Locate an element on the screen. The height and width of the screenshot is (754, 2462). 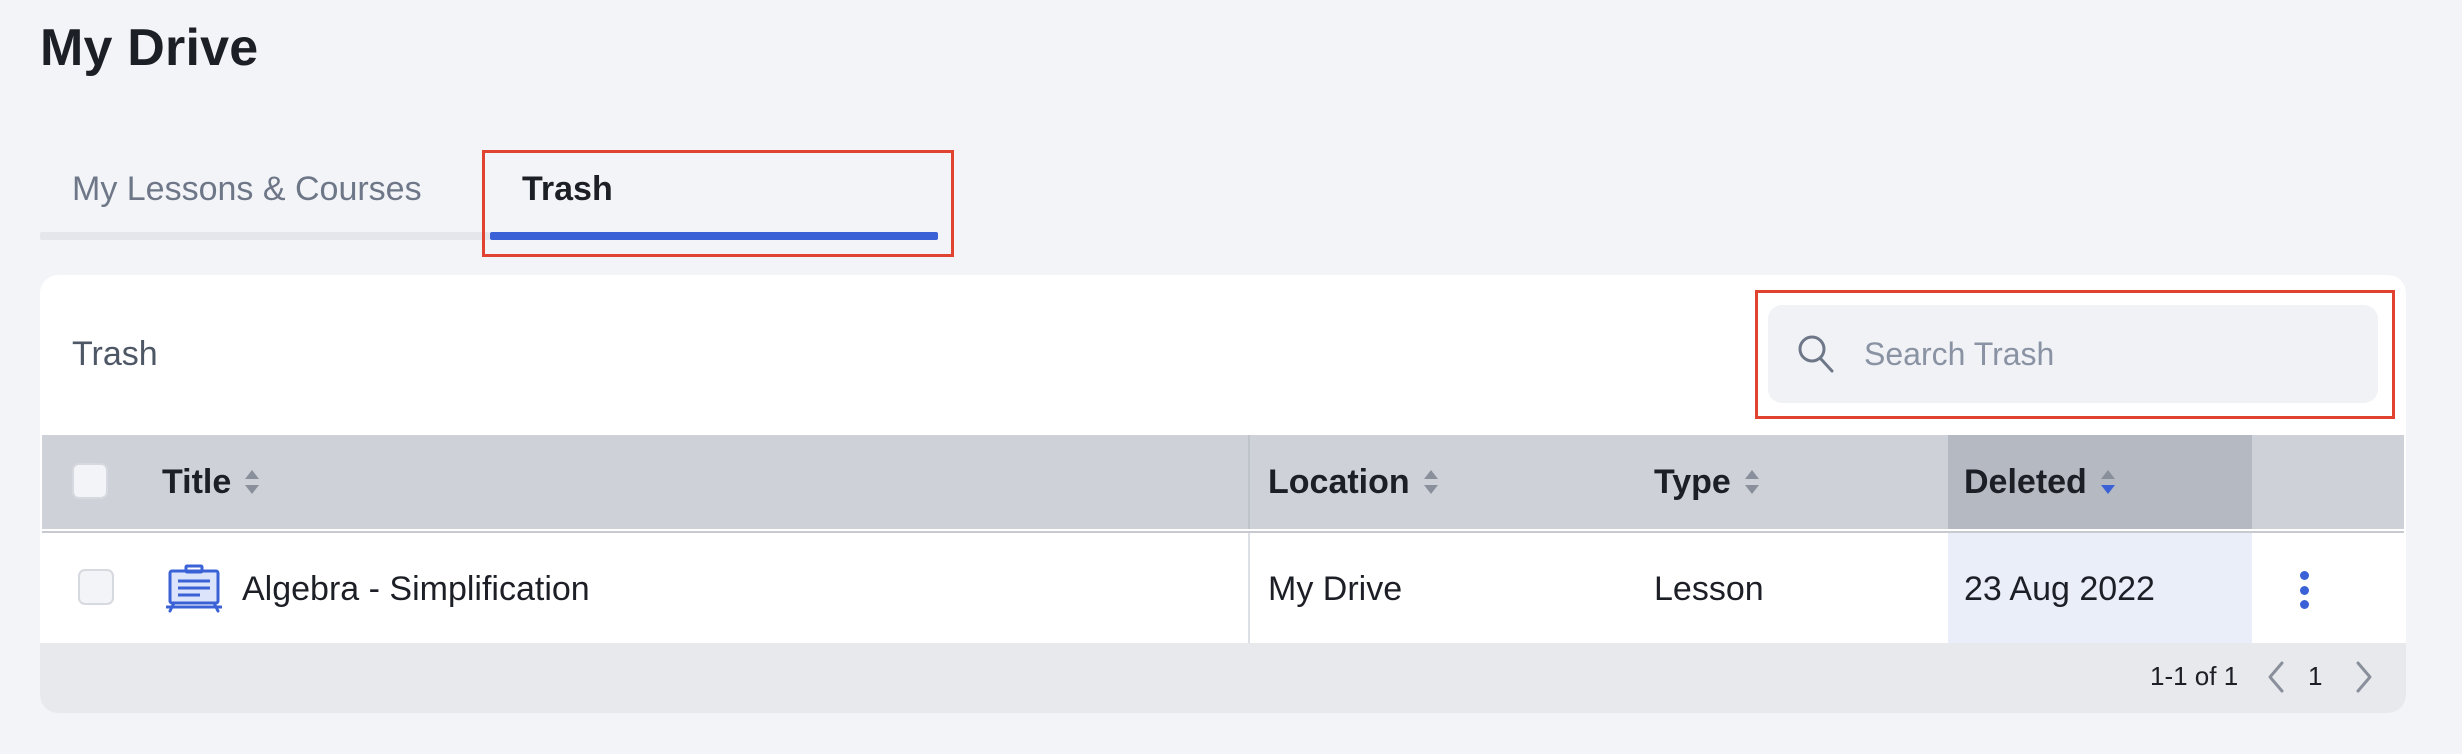
column-header-title: Title is located at coordinates (211, 482).